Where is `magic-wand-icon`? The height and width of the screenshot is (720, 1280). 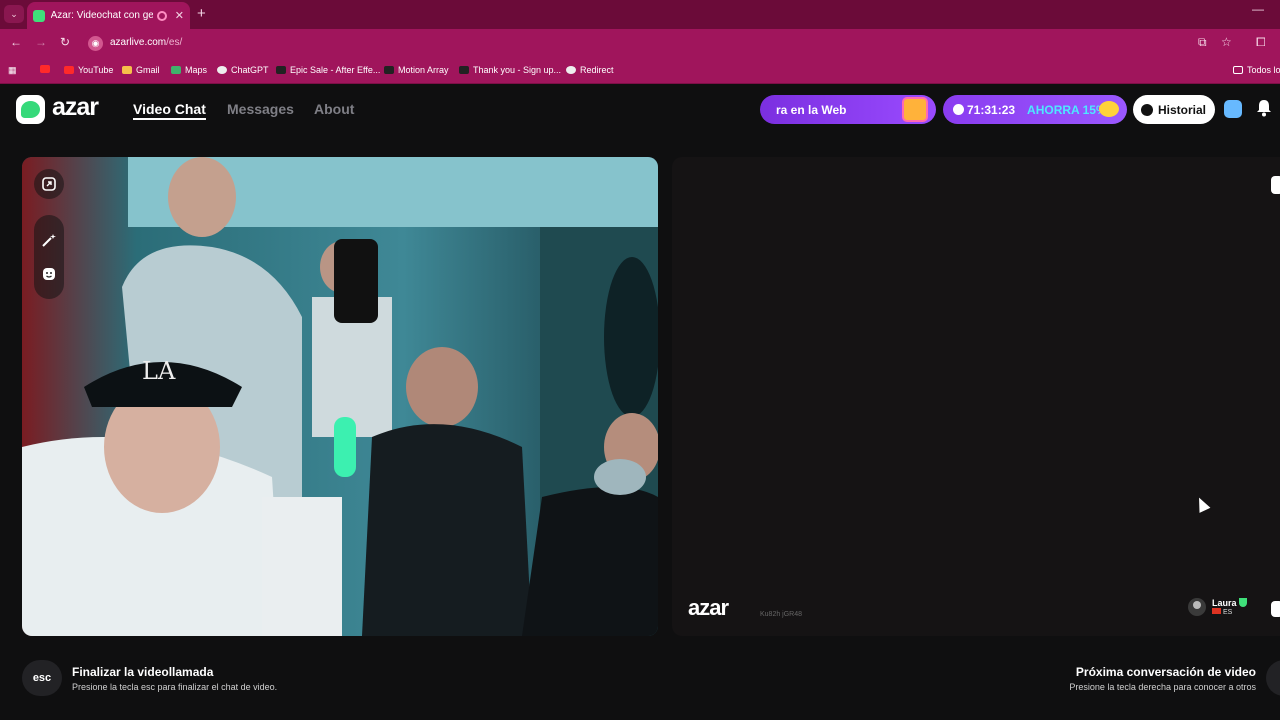
magic-wand-icon is located at coordinates (49, 240).